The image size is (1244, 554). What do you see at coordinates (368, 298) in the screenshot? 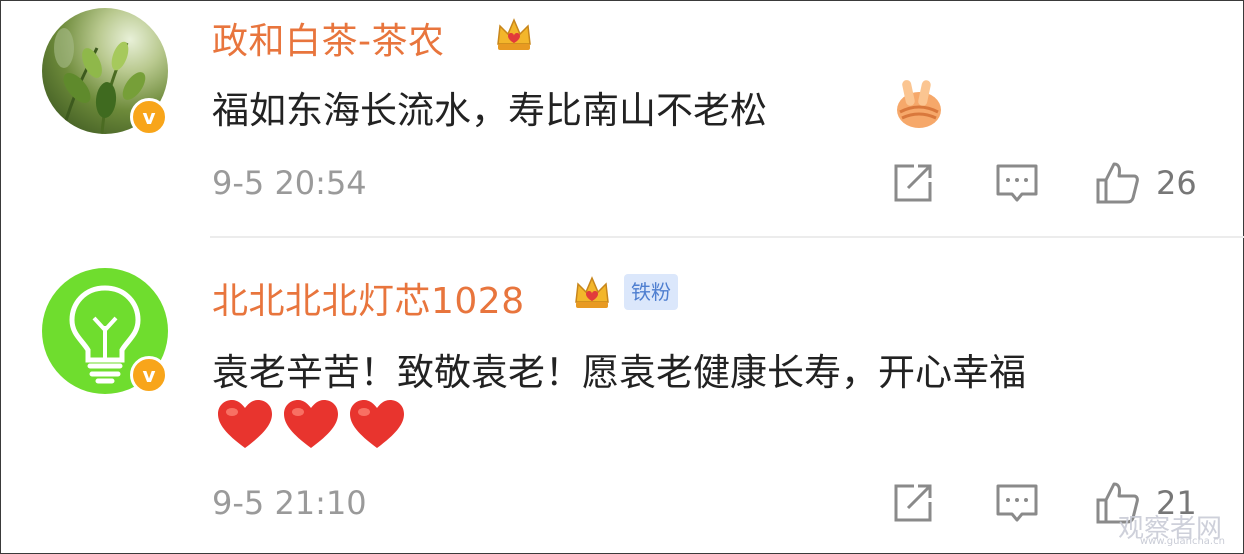
I see `username: 北北北北灯芯1028` at bounding box center [368, 298].